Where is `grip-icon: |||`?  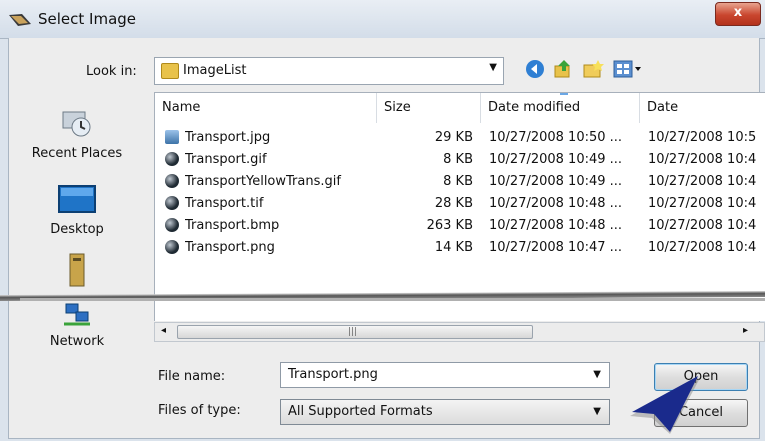 grip-icon: ||| is located at coordinates (353, 332).